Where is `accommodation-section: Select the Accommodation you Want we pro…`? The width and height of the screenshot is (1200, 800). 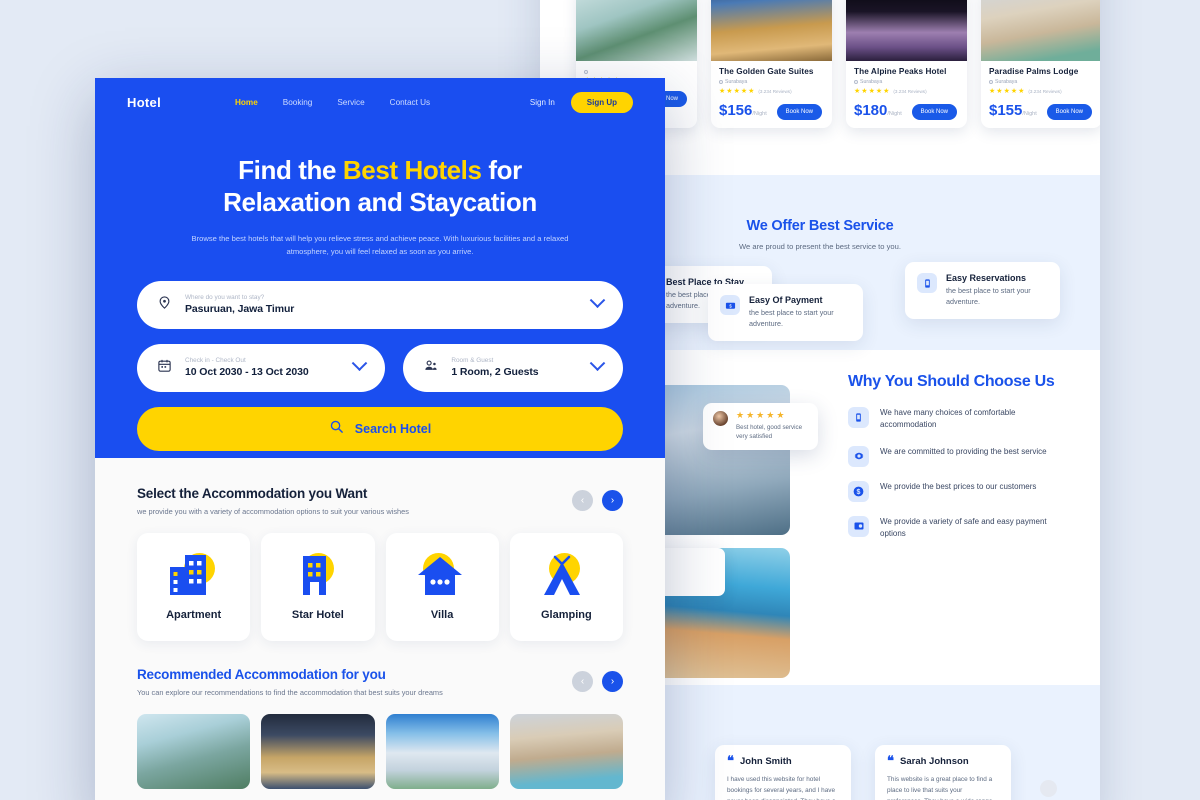
accommodation-section: Select the Accommodation you Want we pro… is located at coordinates (380, 549).